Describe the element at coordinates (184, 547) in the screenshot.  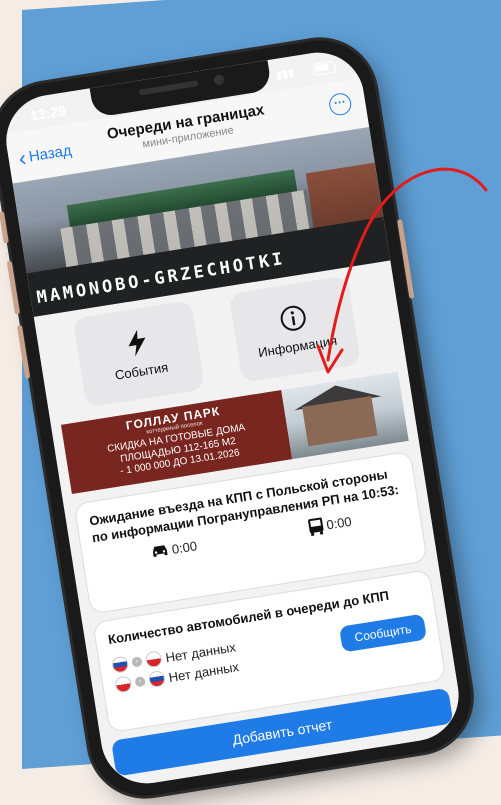
I see `car-wait-value: 0:00` at that location.